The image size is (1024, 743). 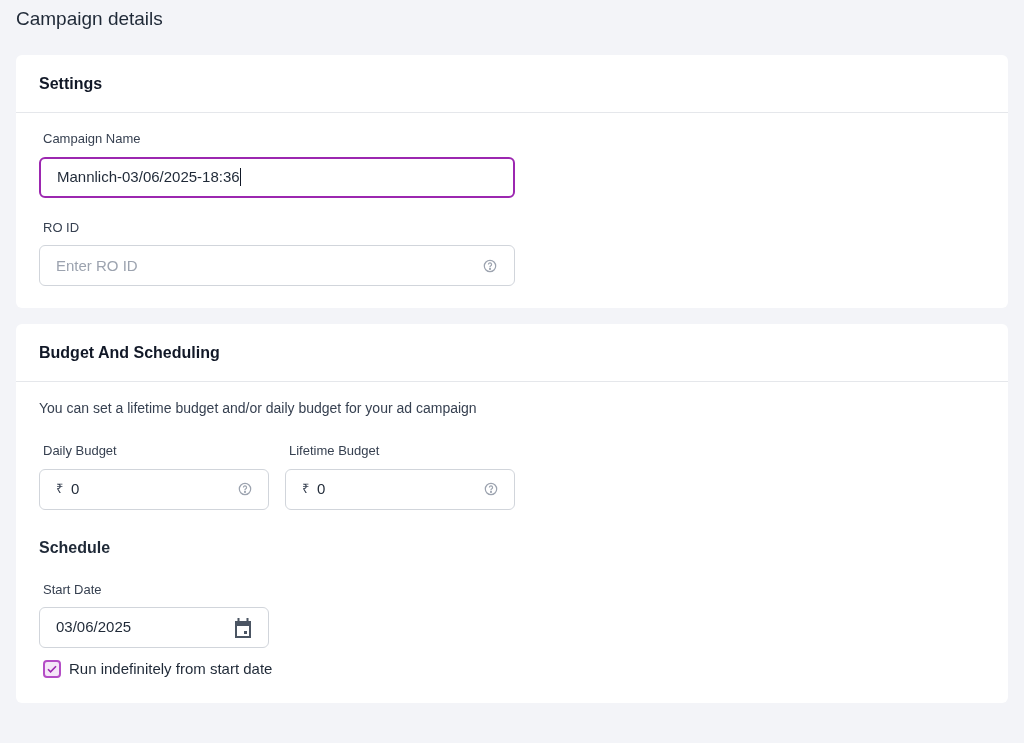 I want to click on description-text: You can set a lifetime budget and/or daily budget for your ad campaign, so click(x=258, y=408).